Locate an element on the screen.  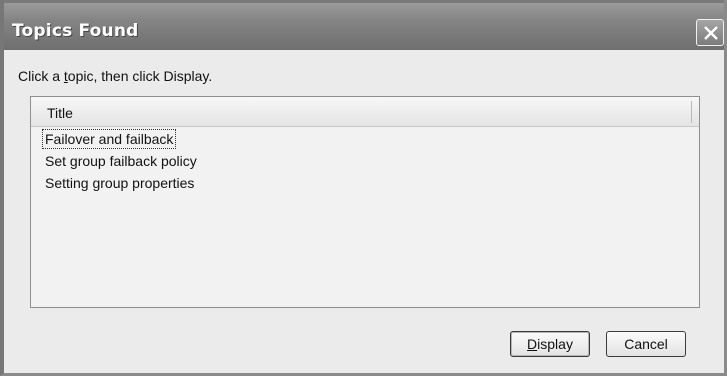
display-button: Display is located at coordinates (550, 344).